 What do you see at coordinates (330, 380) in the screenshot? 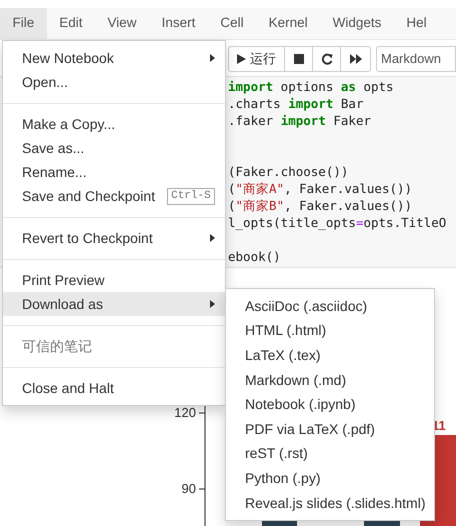
I see `menu-item: Markdown (.md)` at bounding box center [330, 380].